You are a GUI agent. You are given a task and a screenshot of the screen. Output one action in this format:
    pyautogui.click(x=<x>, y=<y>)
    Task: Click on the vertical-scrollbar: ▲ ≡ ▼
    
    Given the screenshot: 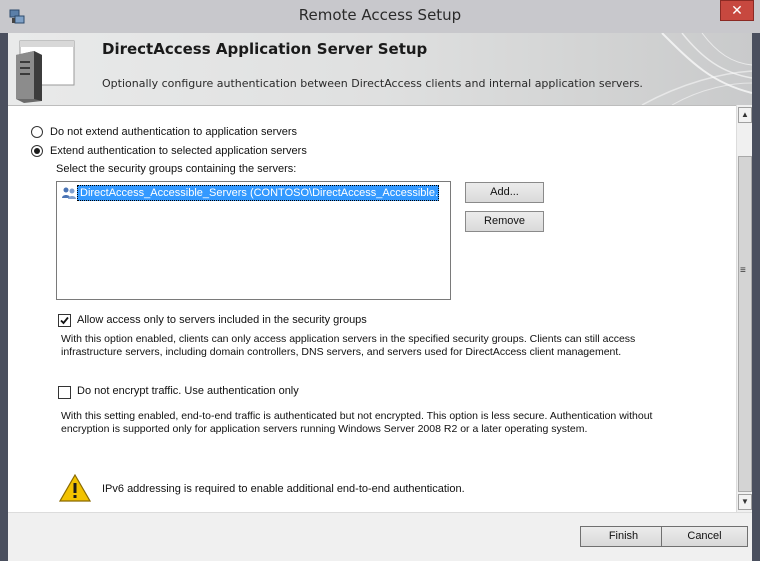 What is the action you would take?
    pyautogui.click(x=744, y=308)
    